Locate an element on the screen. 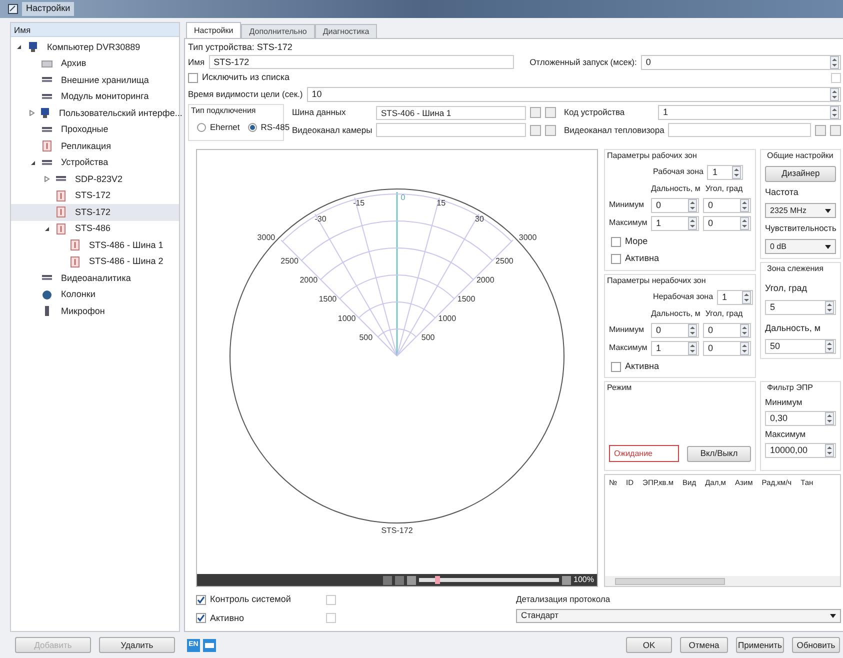 This screenshot has width=843, height=658. tree-item: Колонки is located at coordinates (95, 294).